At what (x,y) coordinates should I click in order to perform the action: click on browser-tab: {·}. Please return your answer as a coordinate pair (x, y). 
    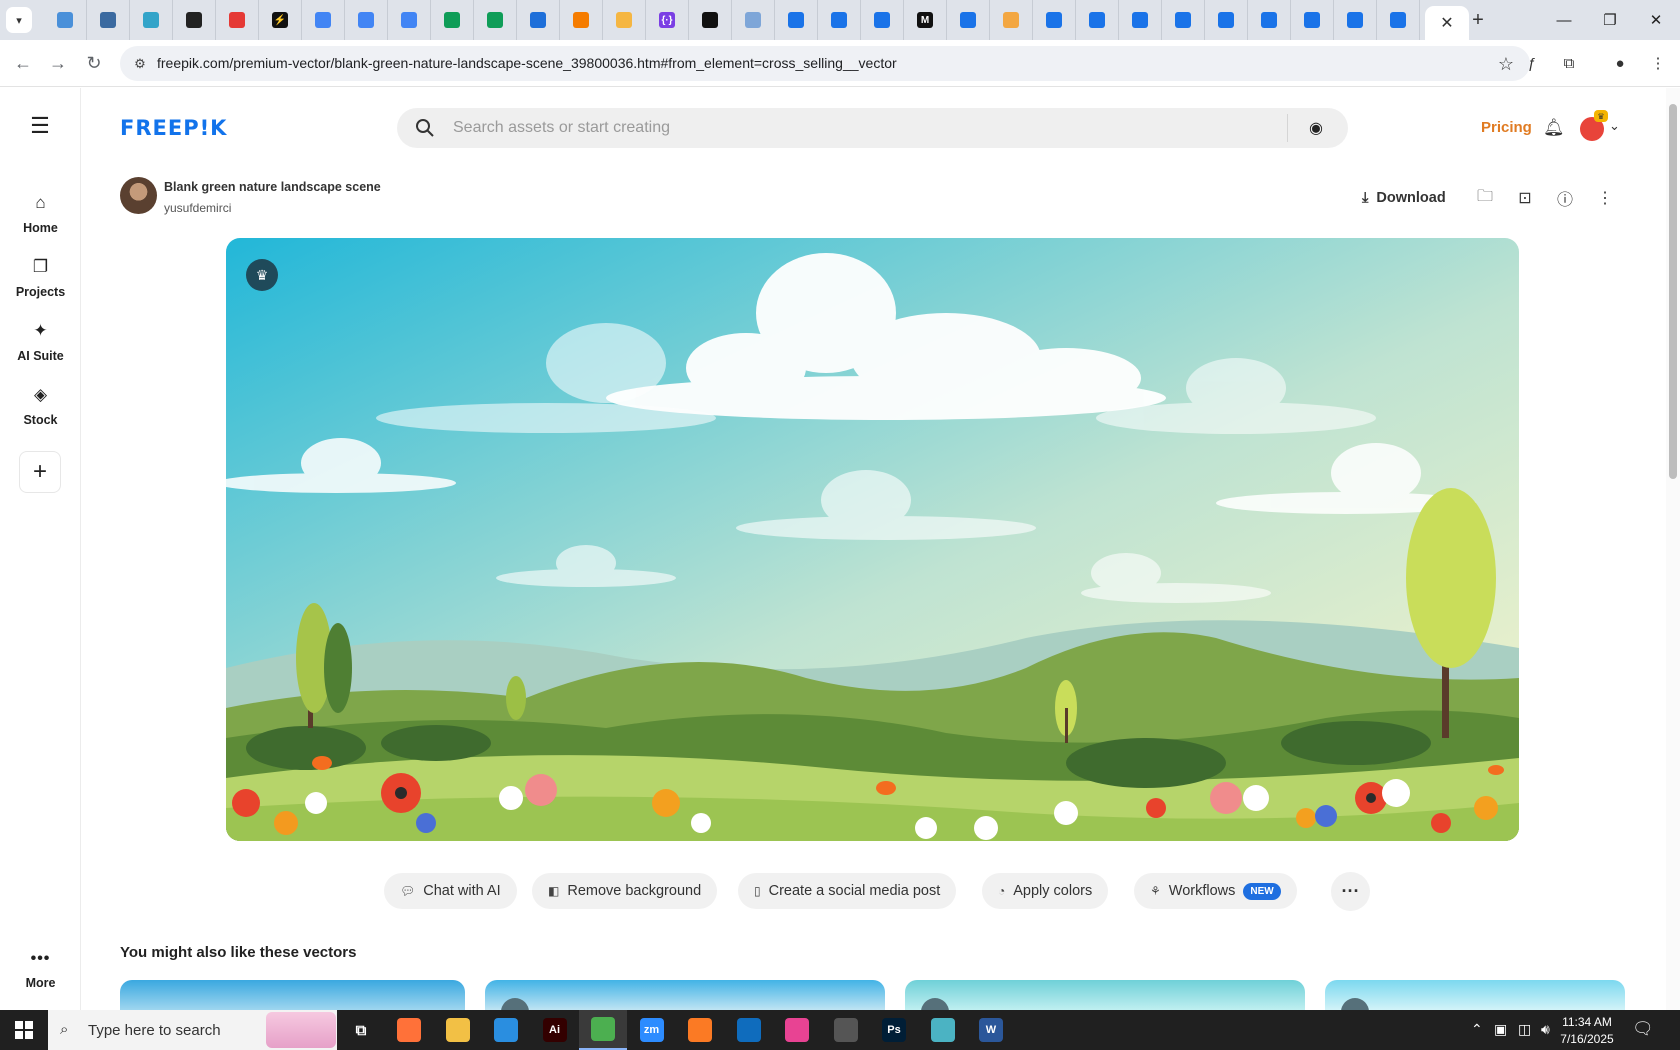
    Looking at the image, I should click on (667, 20).